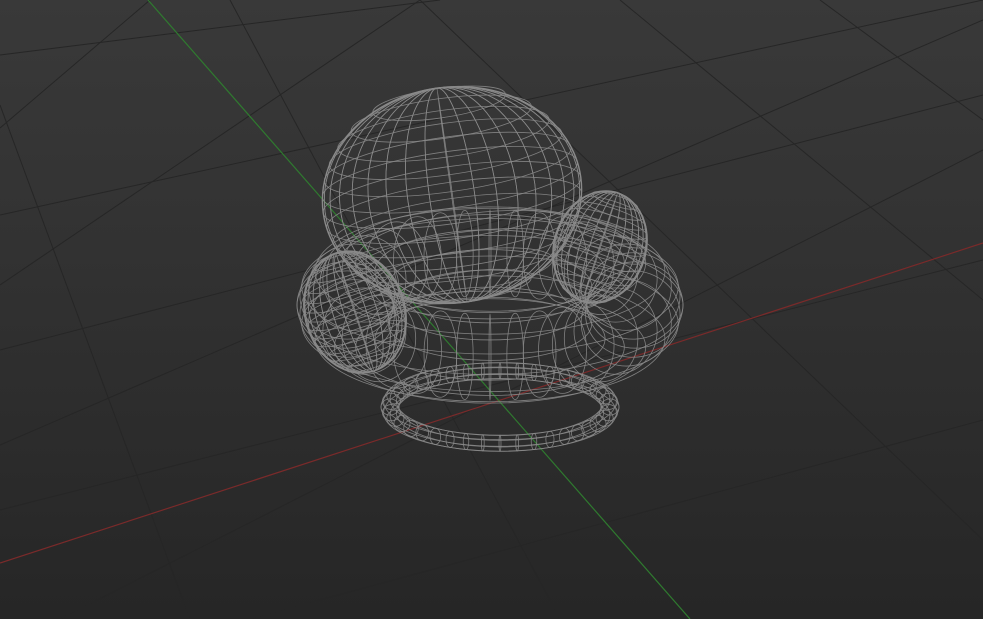 This screenshot has width=983, height=619. What do you see at coordinates (600, 247) in the screenshot?
I see `right-ear-latitude` at bounding box center [600, 247].